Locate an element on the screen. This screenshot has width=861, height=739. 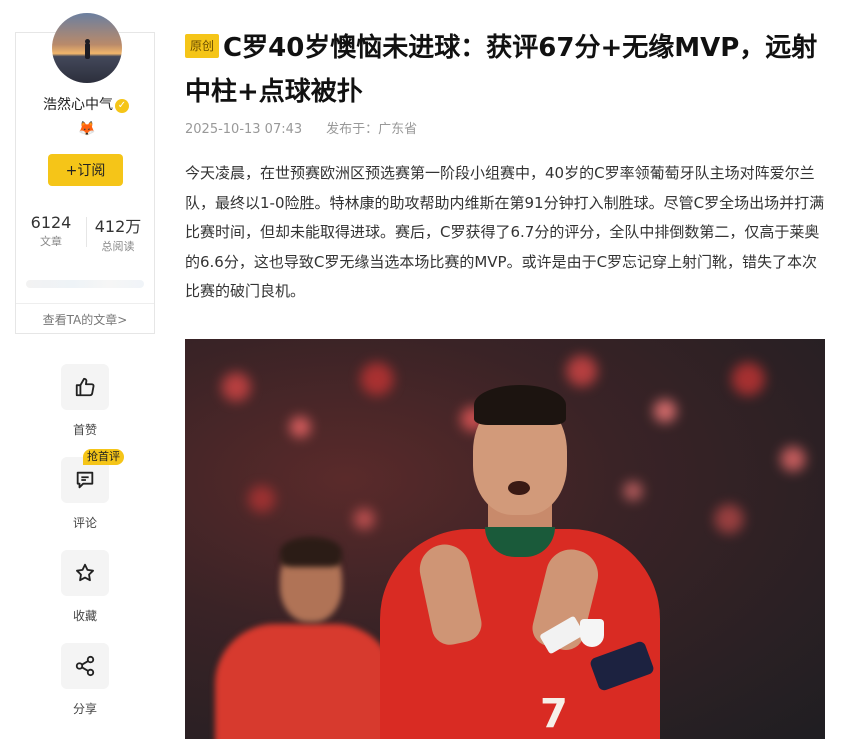
stat-articles: 6124 文章 is located at coordinates (51, 231).